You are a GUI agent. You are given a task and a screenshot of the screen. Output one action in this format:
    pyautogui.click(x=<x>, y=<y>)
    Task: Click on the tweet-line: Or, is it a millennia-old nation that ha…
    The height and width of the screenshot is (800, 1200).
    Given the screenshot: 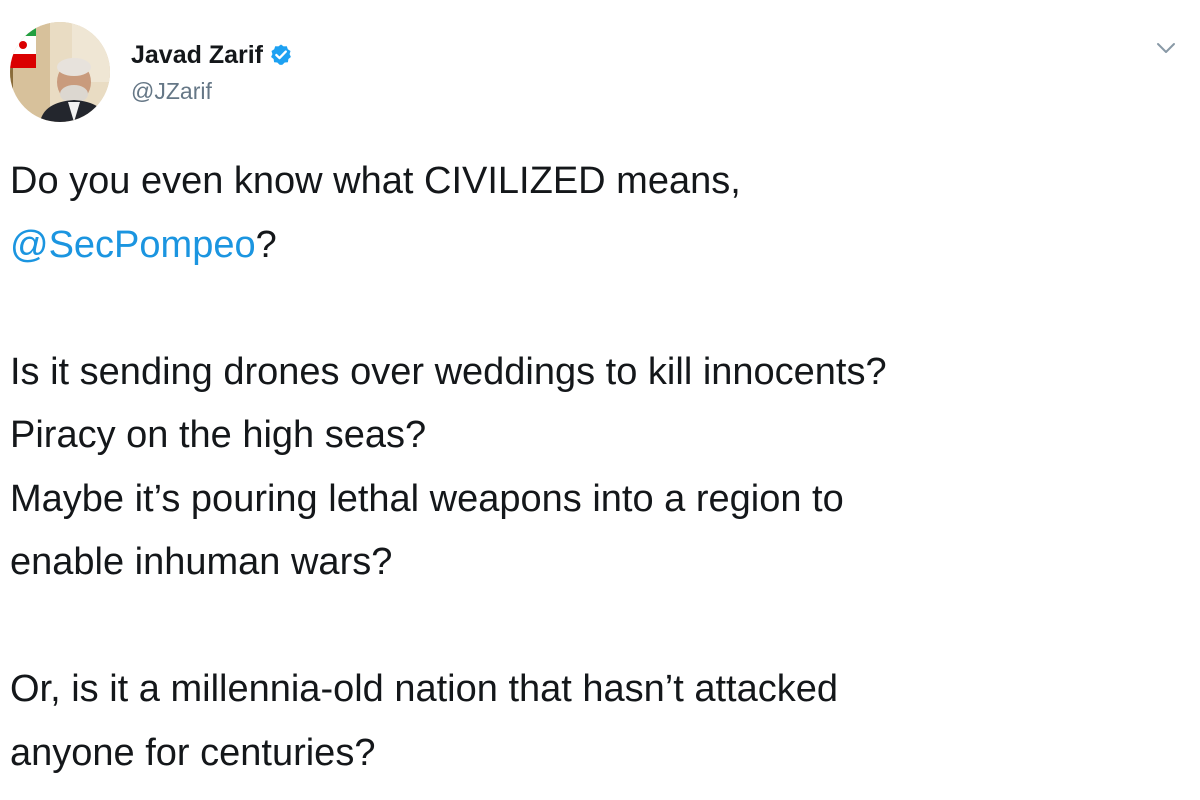 What is the action you would take?
    pyautogui.click(x=424, y=689)
    